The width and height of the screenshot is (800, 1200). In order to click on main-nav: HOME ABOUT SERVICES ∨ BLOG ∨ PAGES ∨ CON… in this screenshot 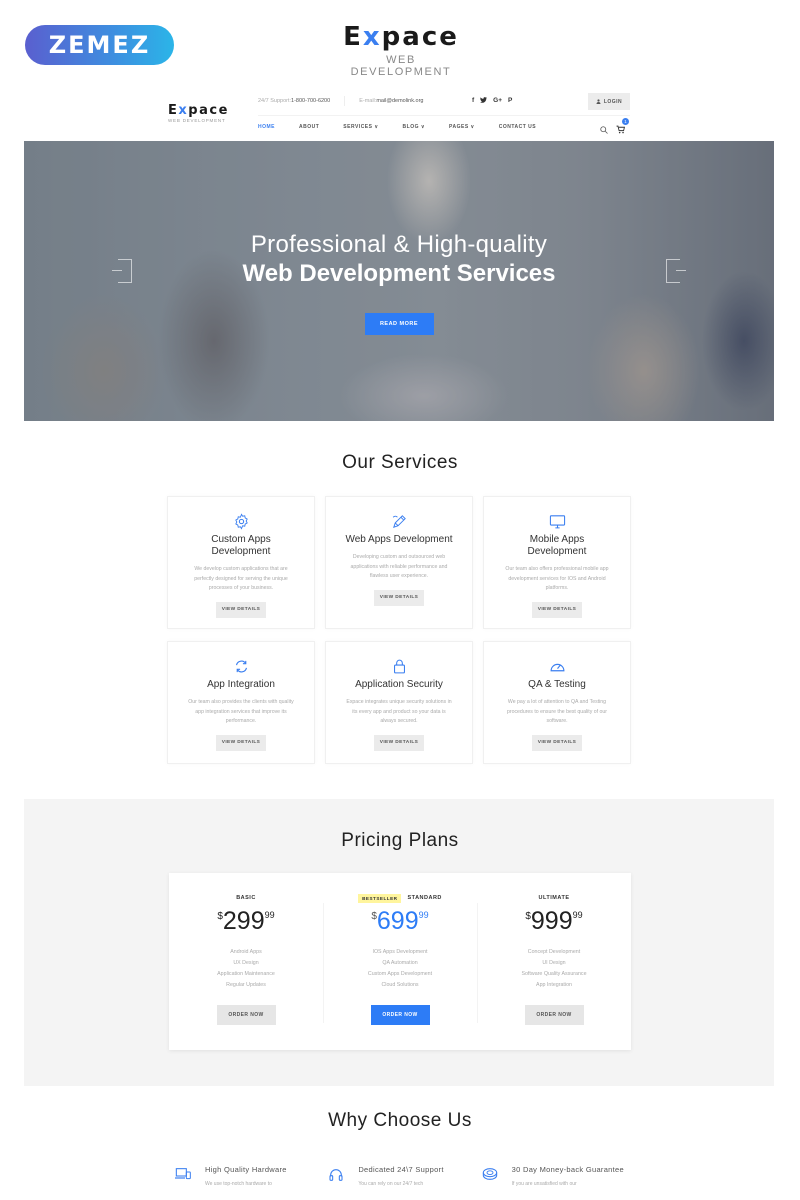, I will do `click(409, 127)`.